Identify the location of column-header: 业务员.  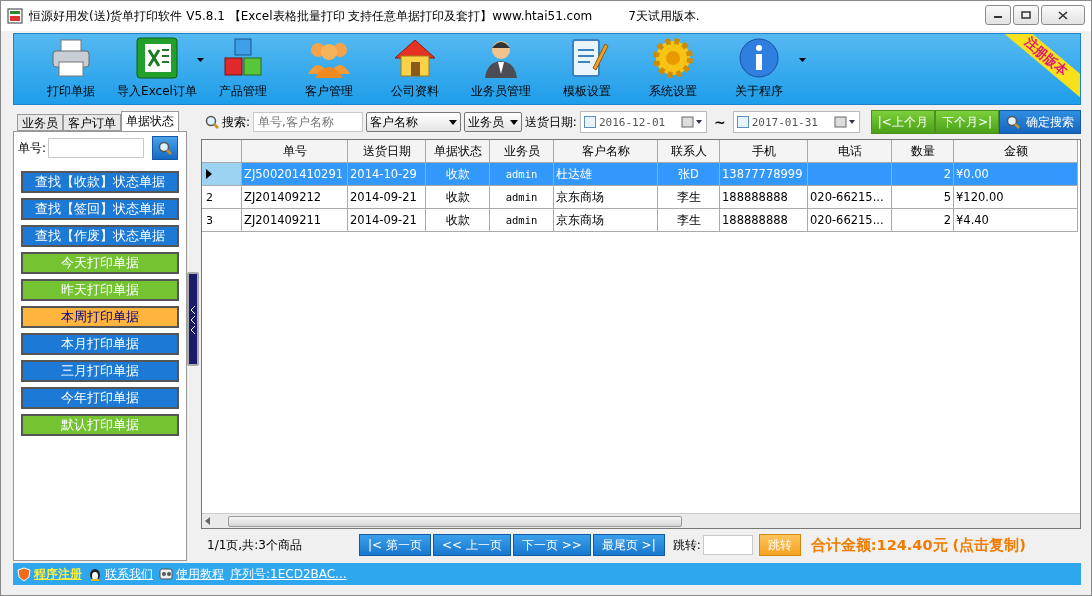
(522, 151).